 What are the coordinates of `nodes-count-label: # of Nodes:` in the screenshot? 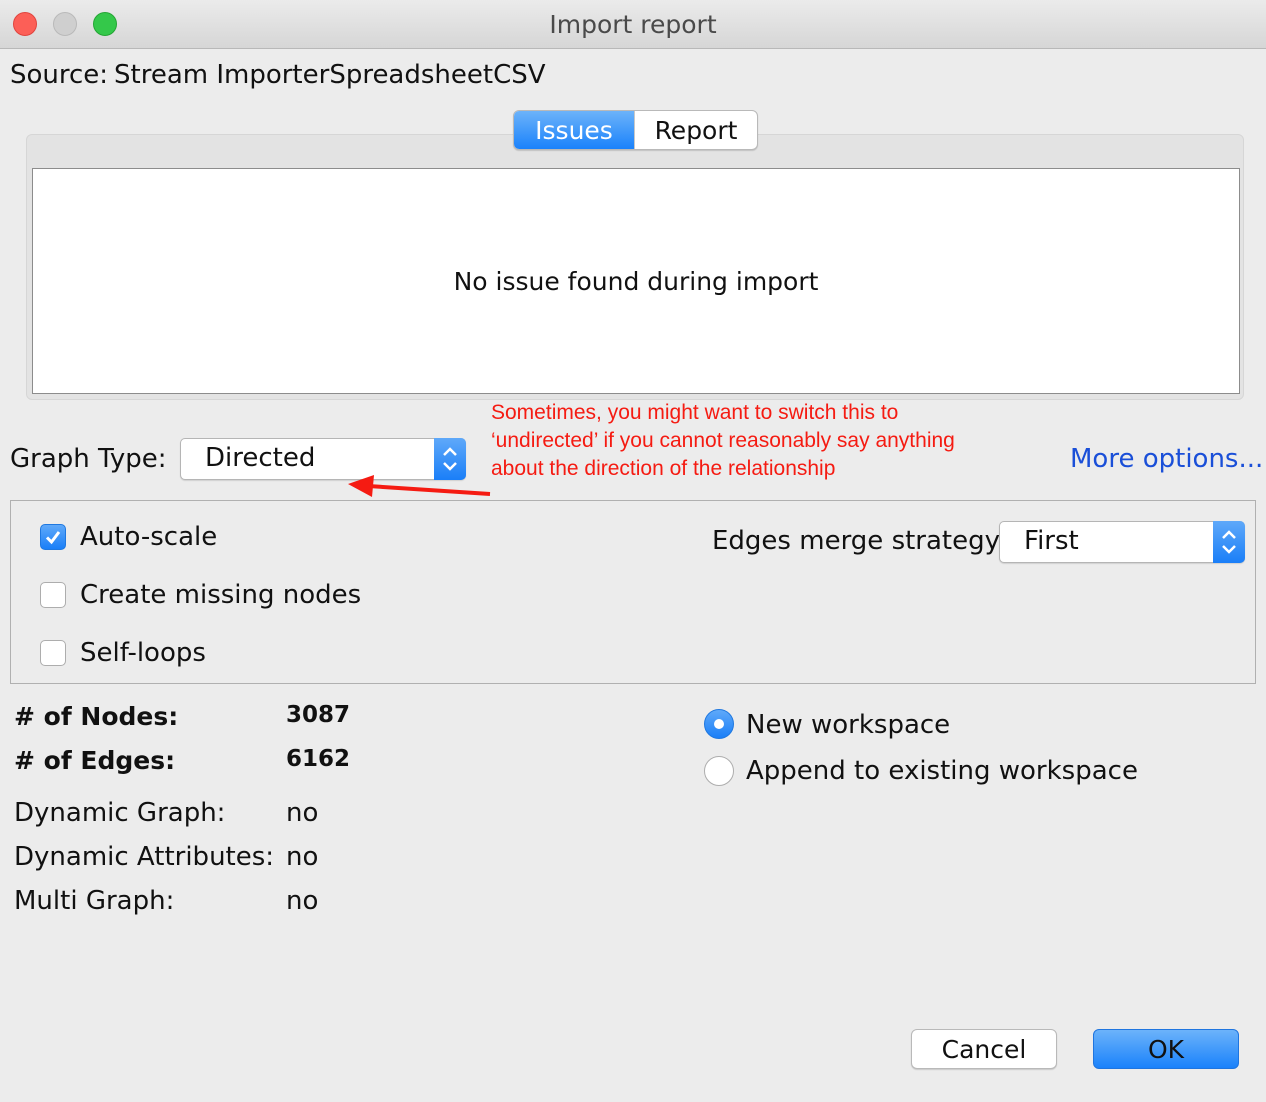 It's located at (96, 716).